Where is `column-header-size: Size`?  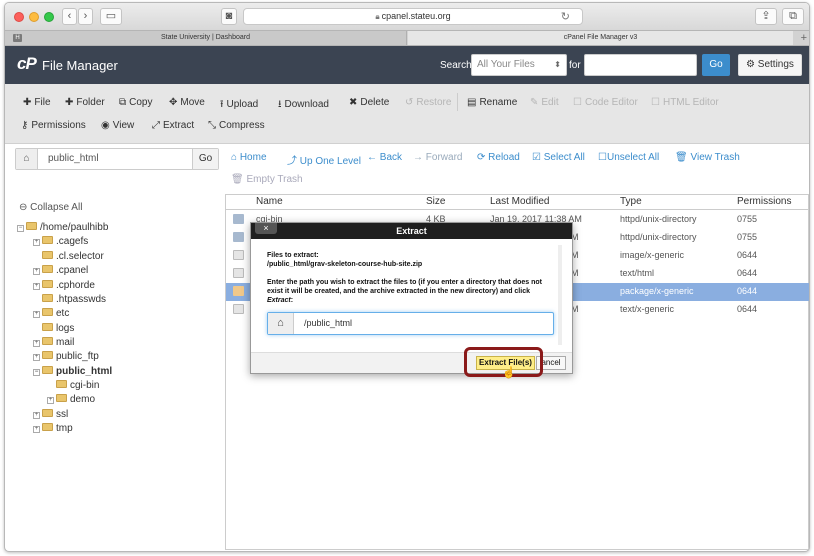
column-header-size: Size is located at coordinates (435, 202).